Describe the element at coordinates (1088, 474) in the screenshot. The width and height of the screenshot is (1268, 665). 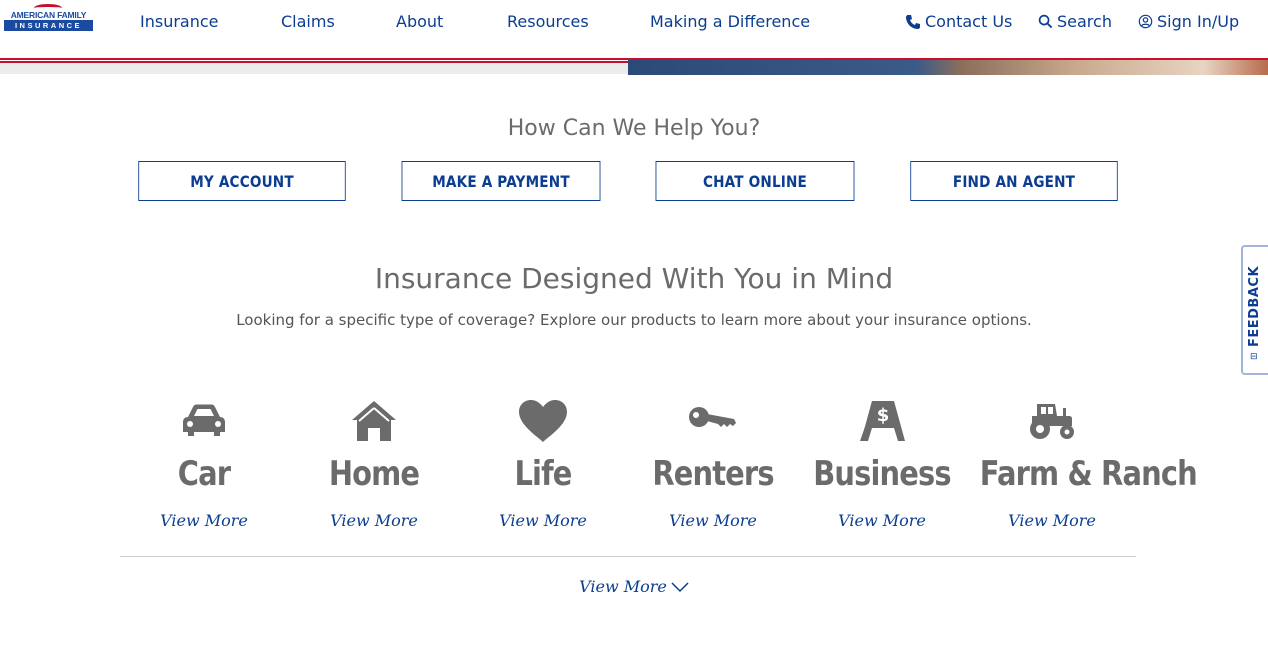
I see `product-farm-ranch-name: Farm & Ranch` at that location.